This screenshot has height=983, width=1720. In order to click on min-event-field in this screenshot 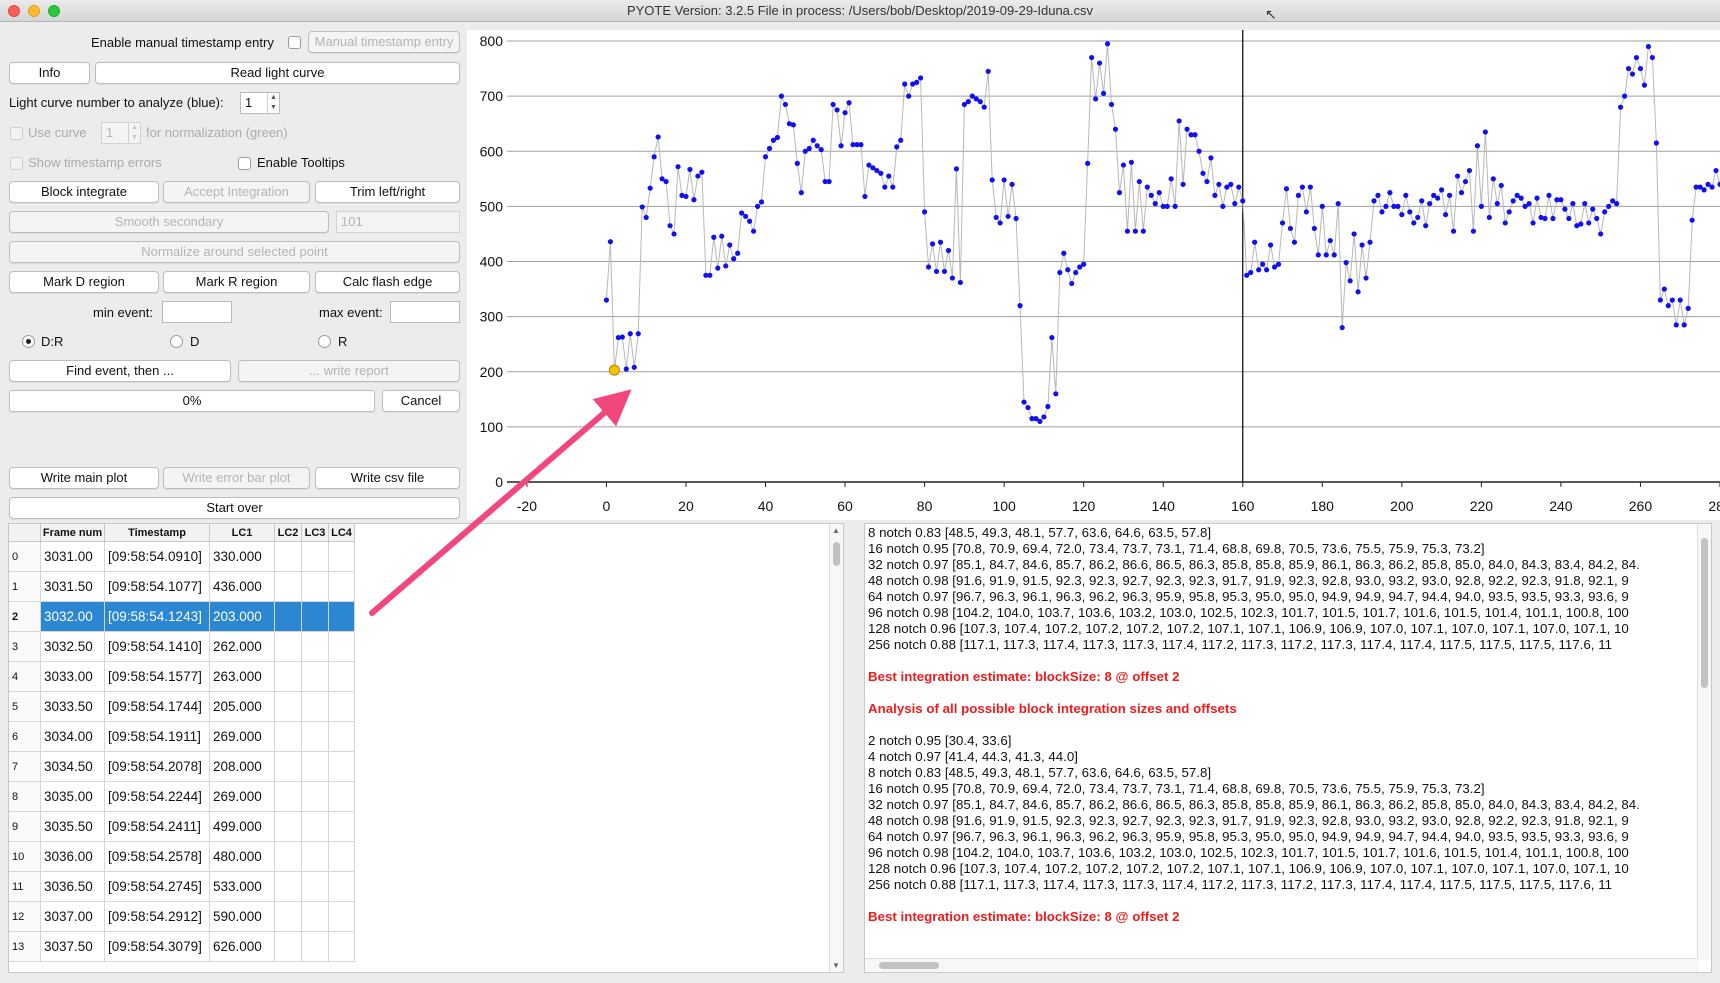, I will do `click(197, 312)`.